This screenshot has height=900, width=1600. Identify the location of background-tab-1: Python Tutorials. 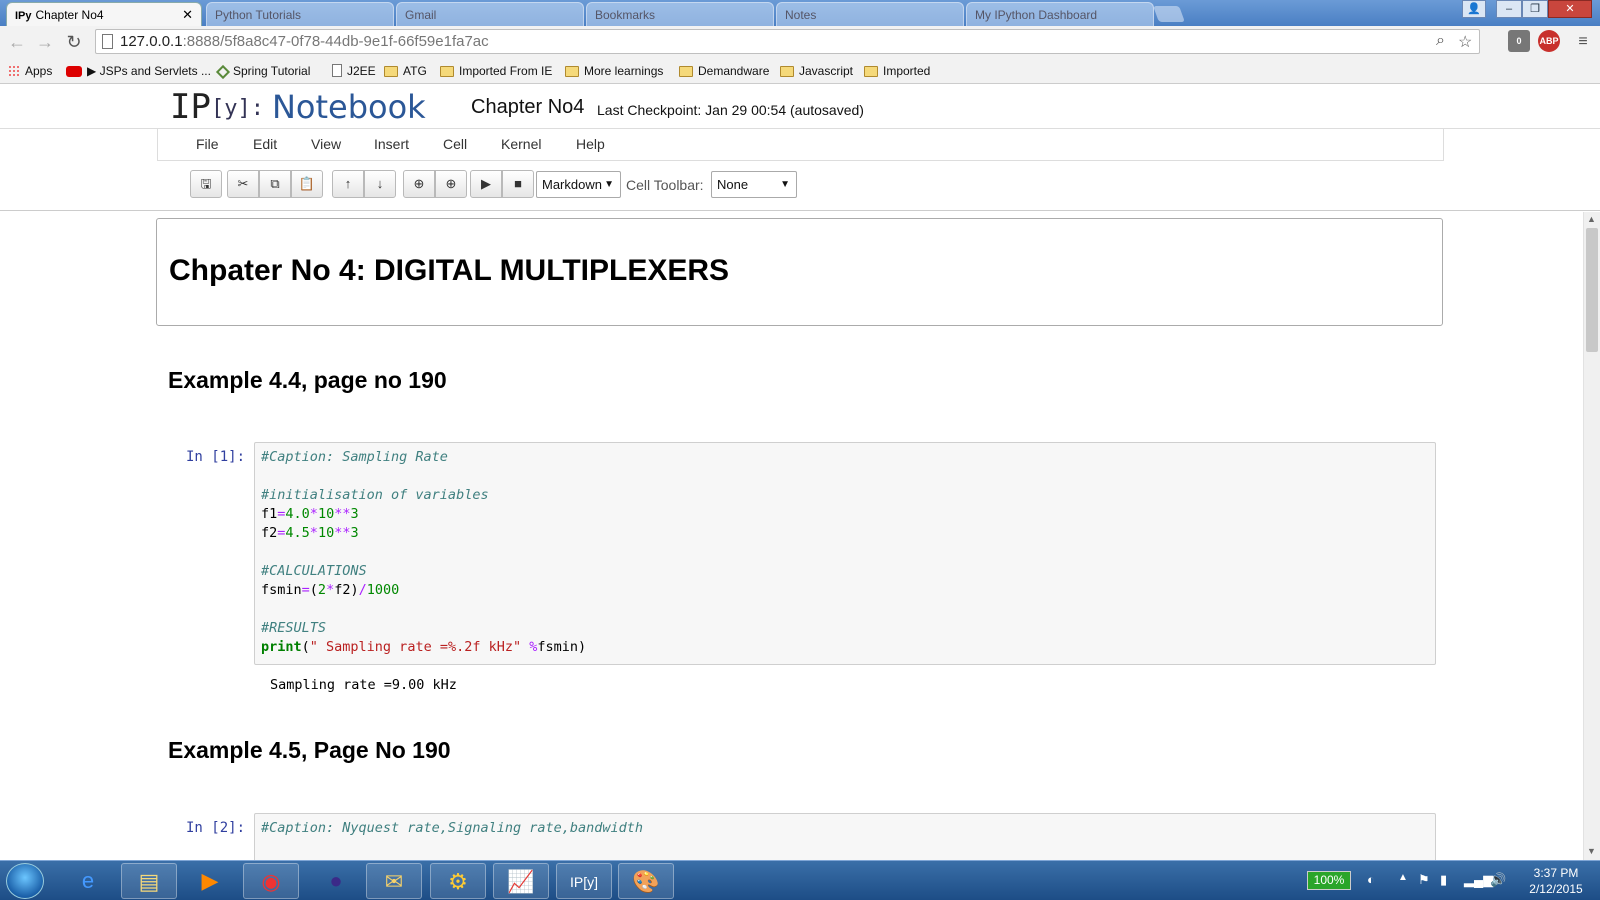
(300, 14).